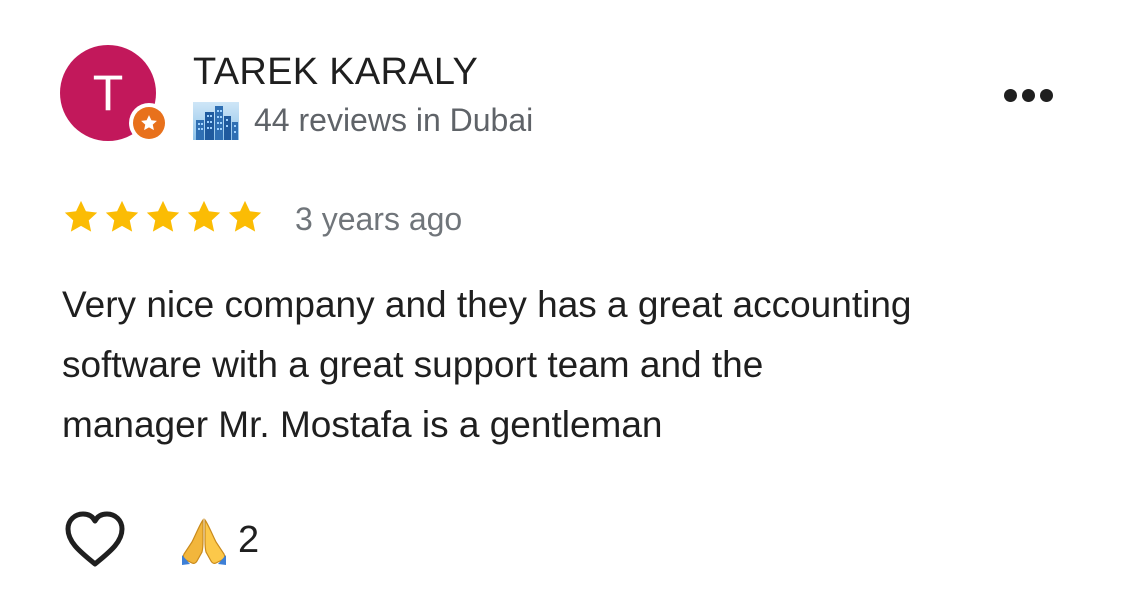 This screenshot has height=589, width=1125. Describe the element at coordinates (379, 219) in the screenshot. I see `review-time: 3 years ago` at that location.